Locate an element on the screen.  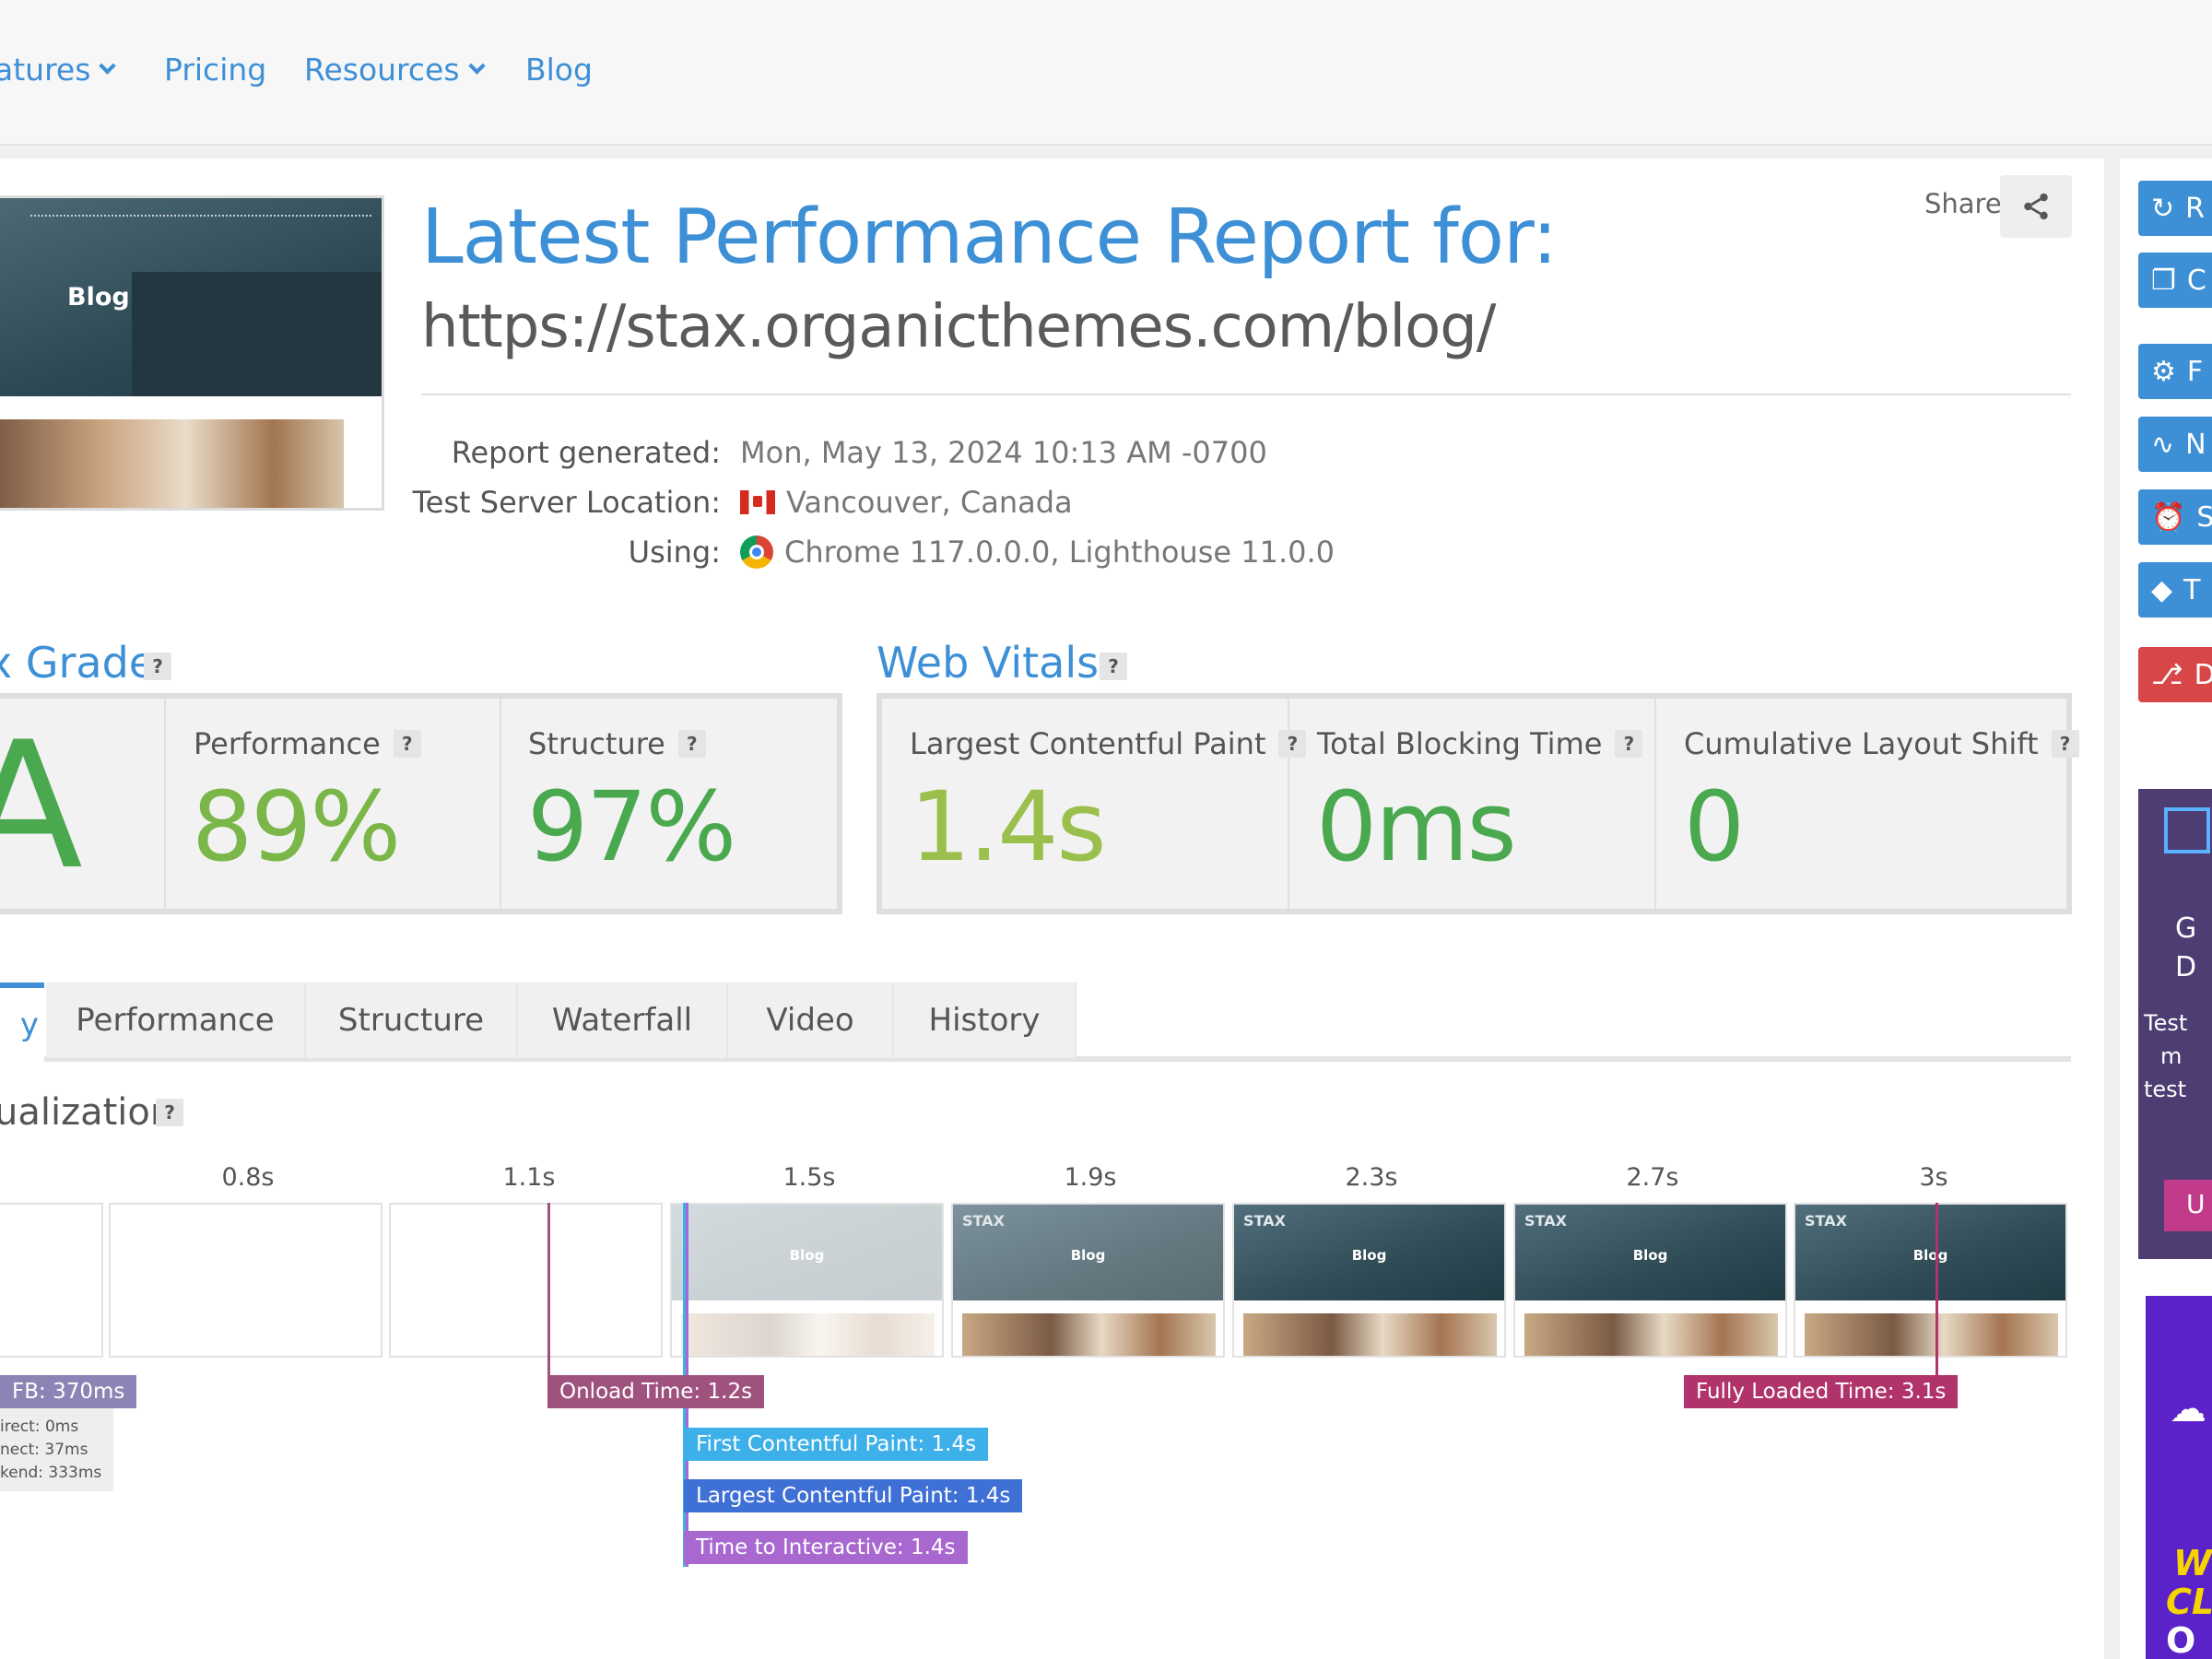
ad-banner-line: W is located at coordinates (2192, 1563).